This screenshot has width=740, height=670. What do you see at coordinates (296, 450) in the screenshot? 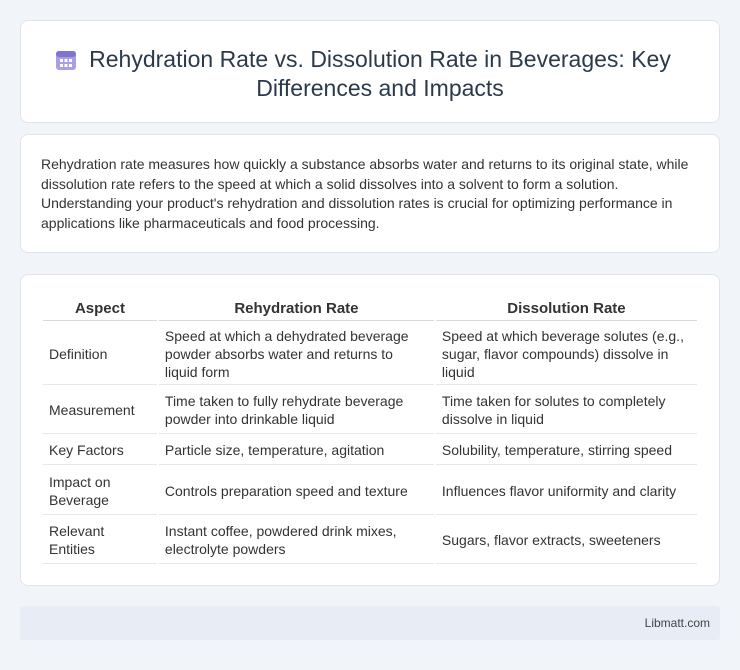
I see `table-cell-rehydration: Particle size, temperature, agitation` at bounding box center [296, 450].